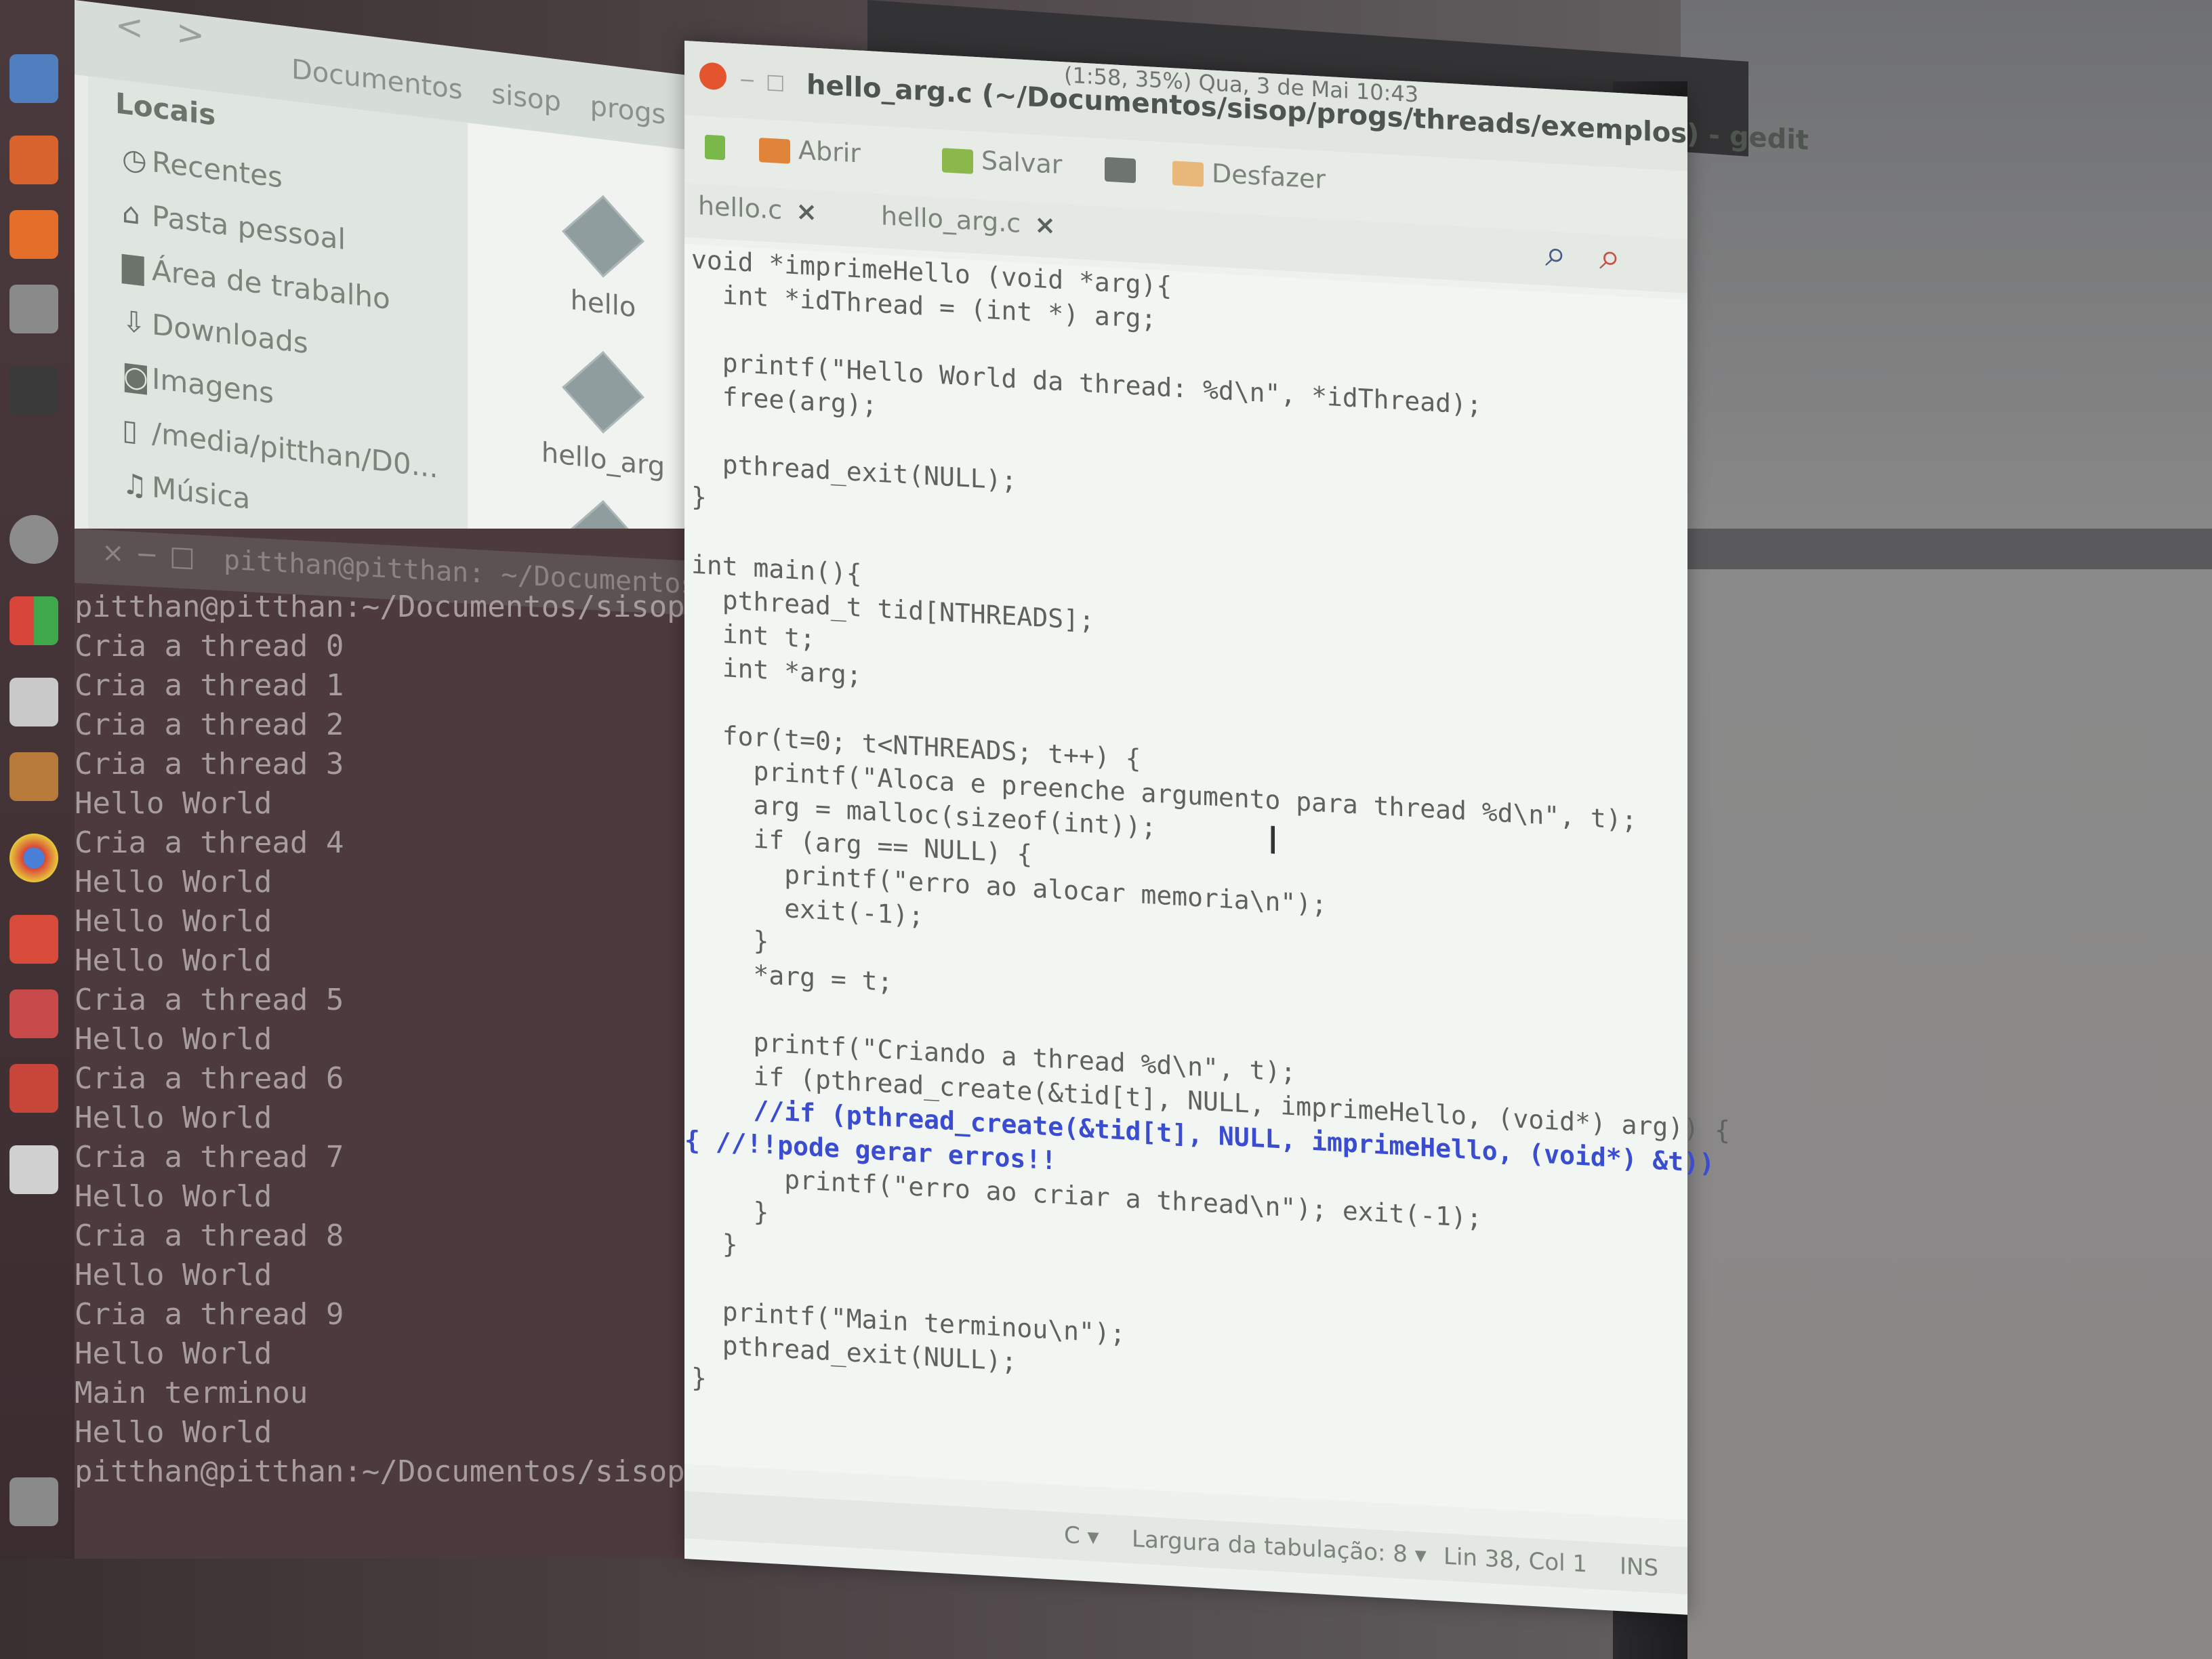  Describe the element at coordinates (775, 150) in the screenshot. I see `folder-icon` at that location.